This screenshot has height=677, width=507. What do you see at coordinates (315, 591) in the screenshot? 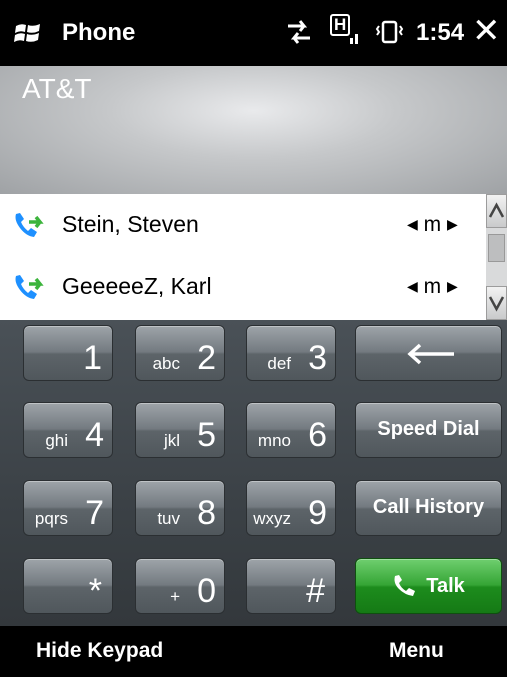
I see `key-digit: #` at bounding box center [315, 591].